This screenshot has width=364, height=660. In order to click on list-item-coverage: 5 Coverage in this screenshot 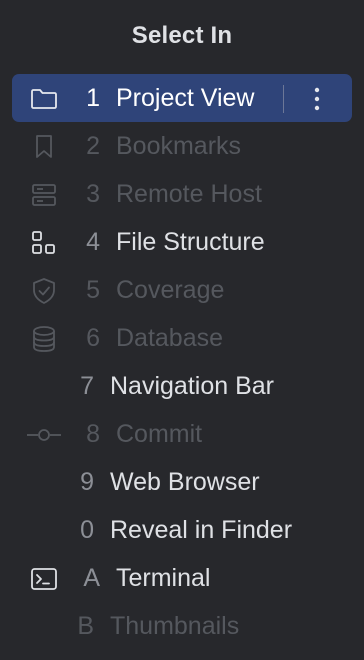, I will do `click(182, 290)`.